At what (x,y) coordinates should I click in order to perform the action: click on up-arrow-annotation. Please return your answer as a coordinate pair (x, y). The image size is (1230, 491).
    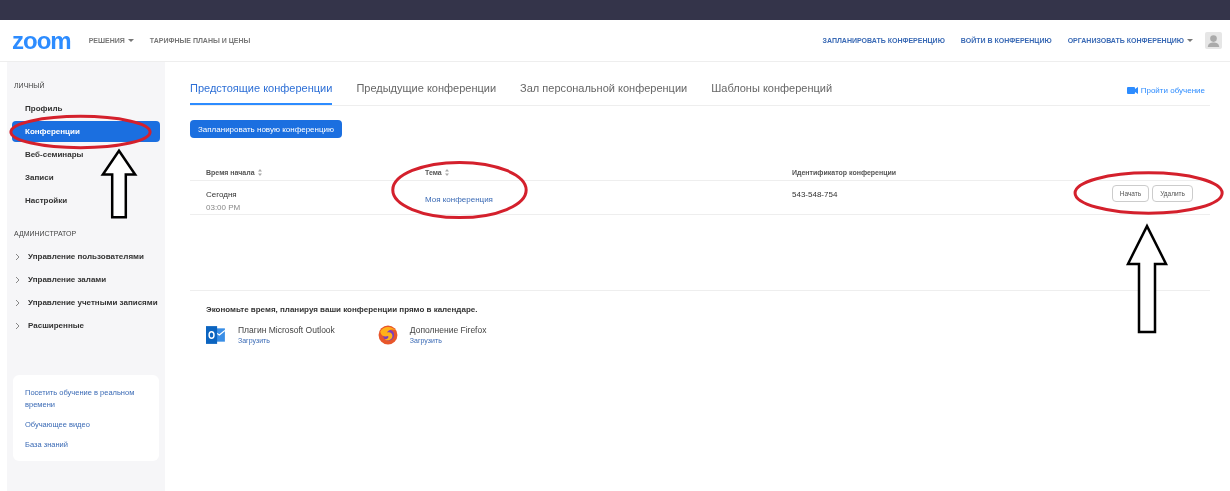
    Looking at the image, I should click on (119, 184).